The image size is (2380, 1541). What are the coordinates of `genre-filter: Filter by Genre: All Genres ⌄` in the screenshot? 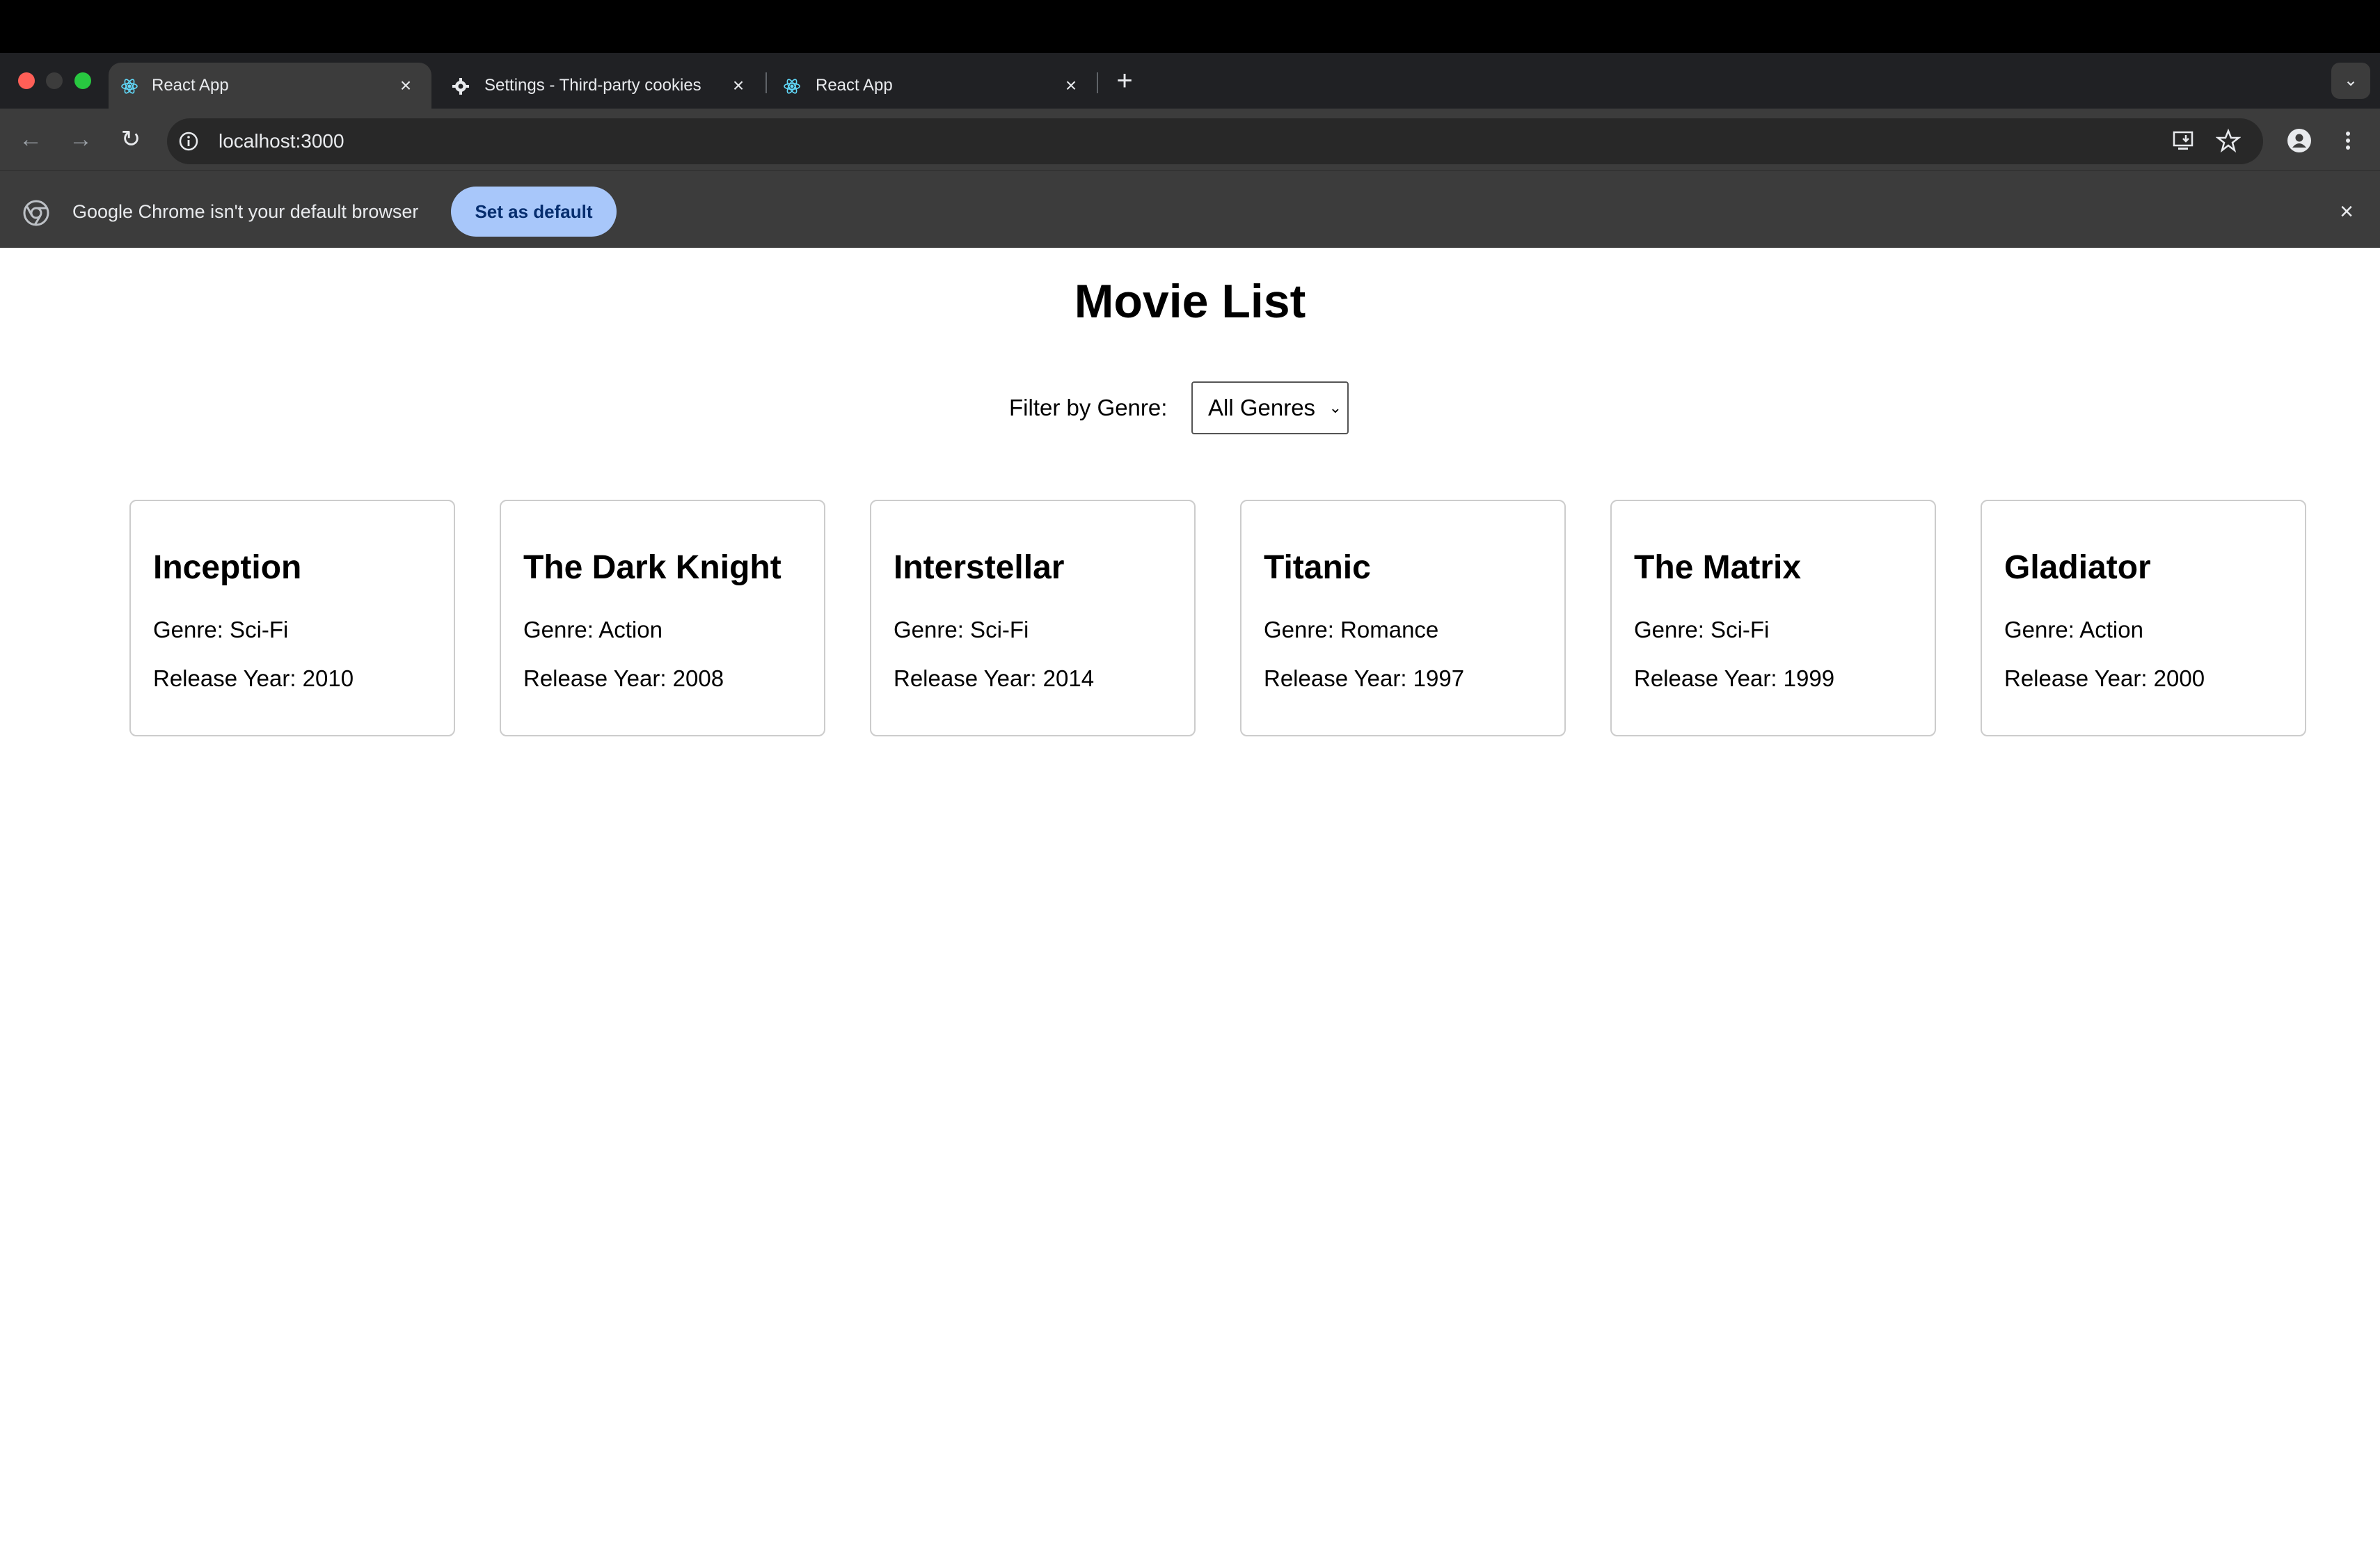 It's located at (1190, 407).